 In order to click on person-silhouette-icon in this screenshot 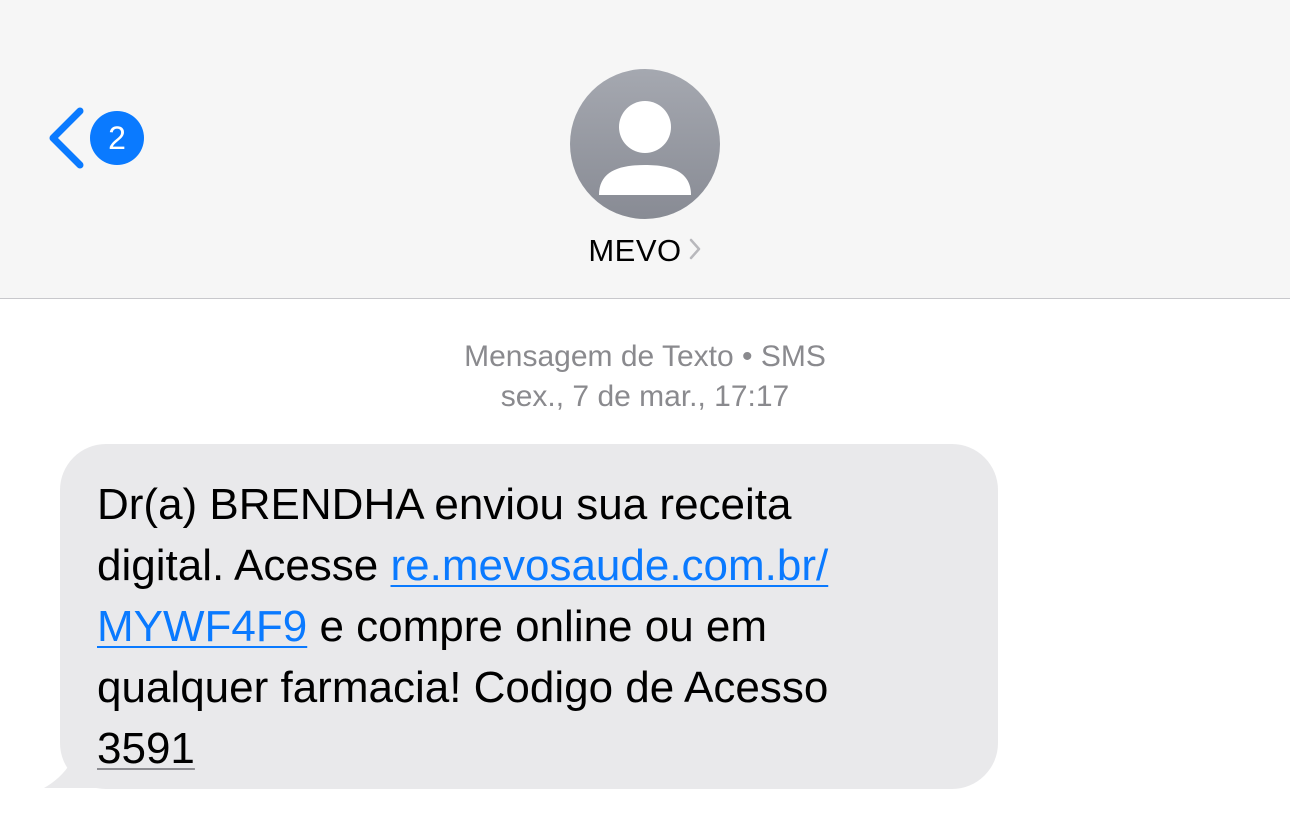, I will do `click(645, 148)`.